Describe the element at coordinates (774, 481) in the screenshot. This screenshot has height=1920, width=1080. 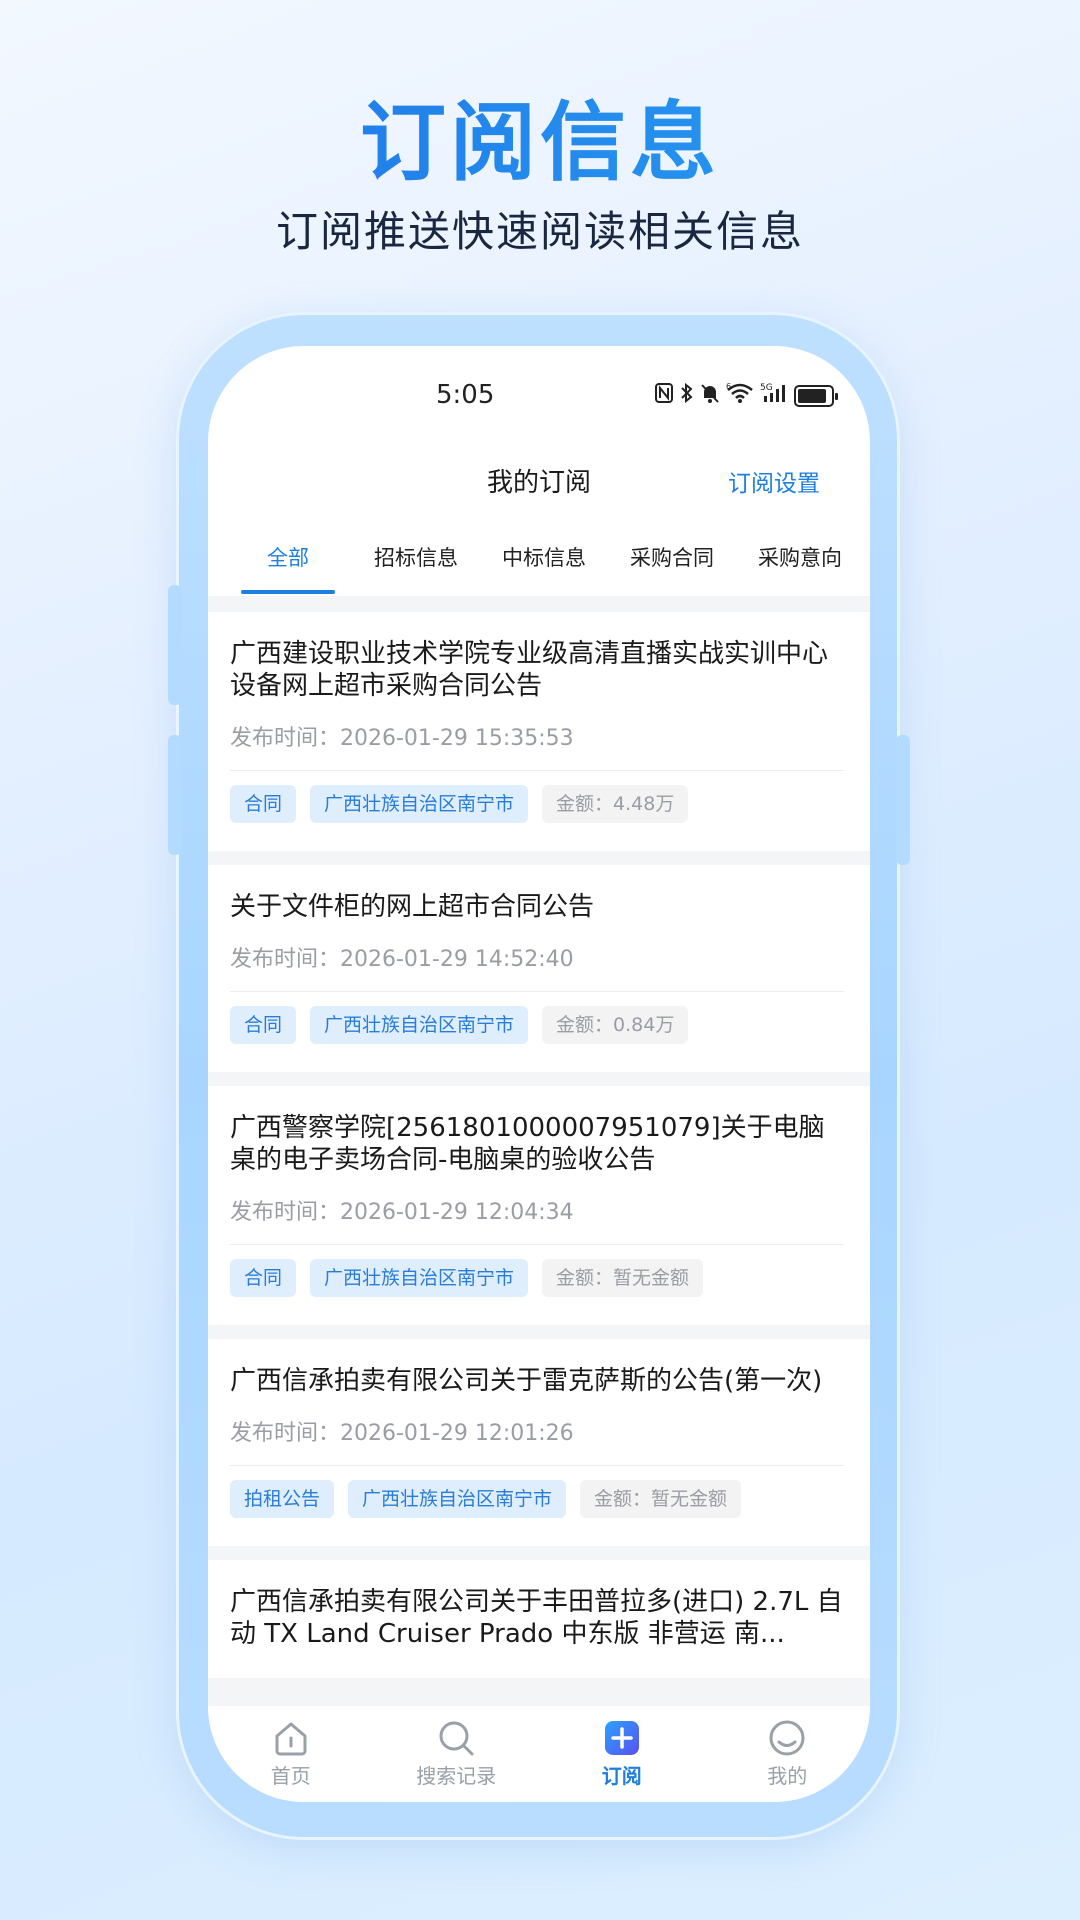
I see `subscription-settings-link: 订阅设置` at that location.